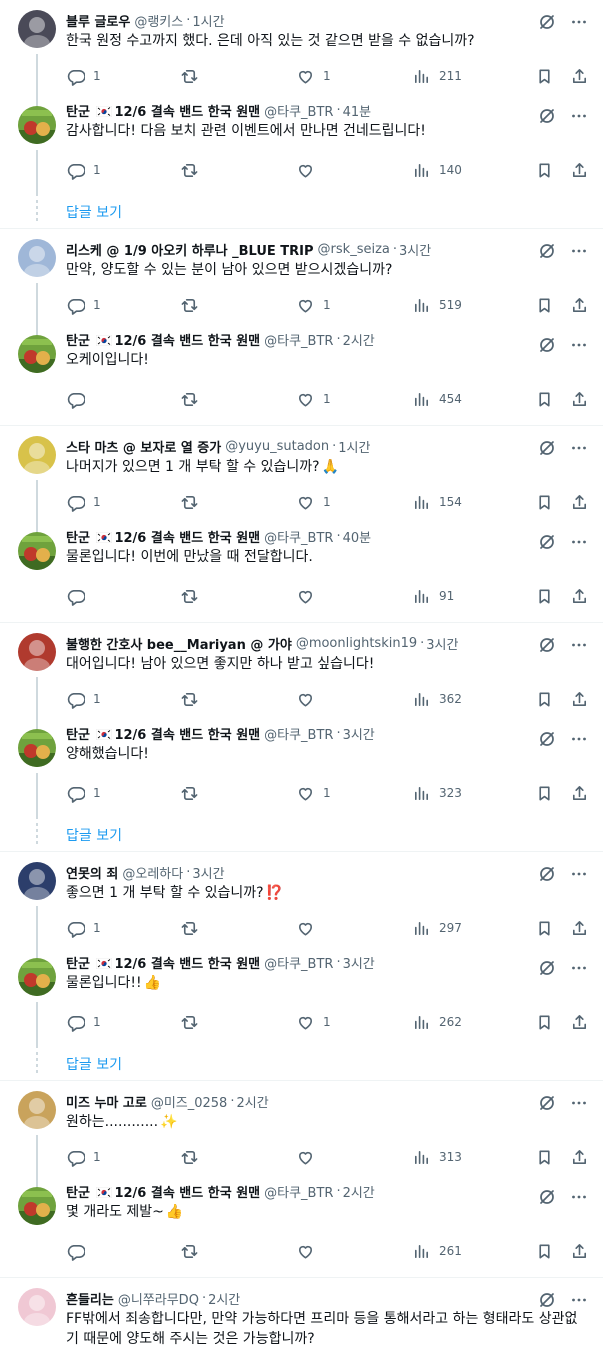 The width and height of the screenshot is (603, 1361). I want to click on timestamp: 41분, so click(357, 110).